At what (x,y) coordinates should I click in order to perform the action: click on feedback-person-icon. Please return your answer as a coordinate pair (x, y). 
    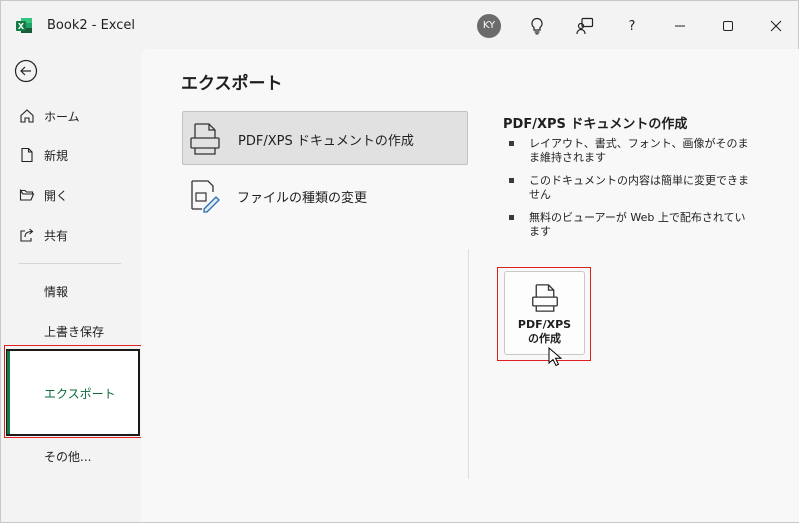
    Looking at the image, I should click on (585, 26).